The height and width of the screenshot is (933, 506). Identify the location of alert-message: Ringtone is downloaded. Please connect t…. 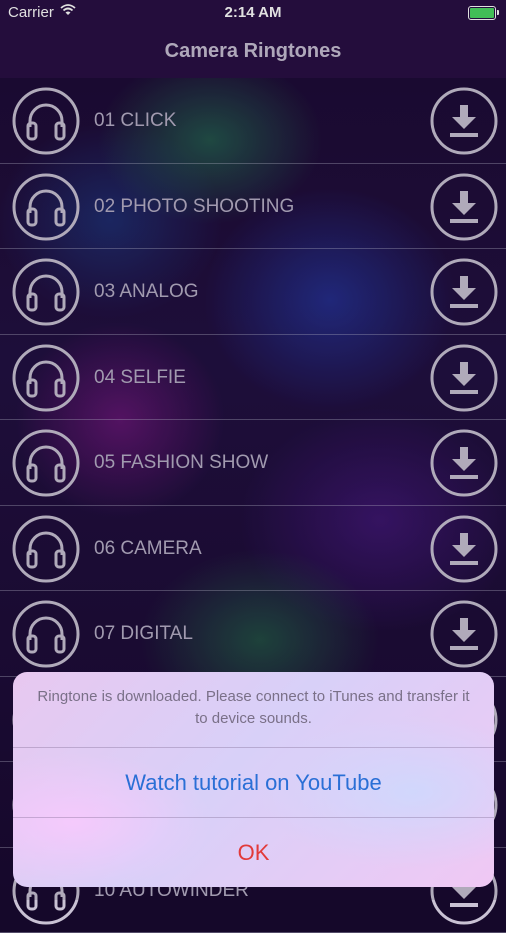
(253, 708).